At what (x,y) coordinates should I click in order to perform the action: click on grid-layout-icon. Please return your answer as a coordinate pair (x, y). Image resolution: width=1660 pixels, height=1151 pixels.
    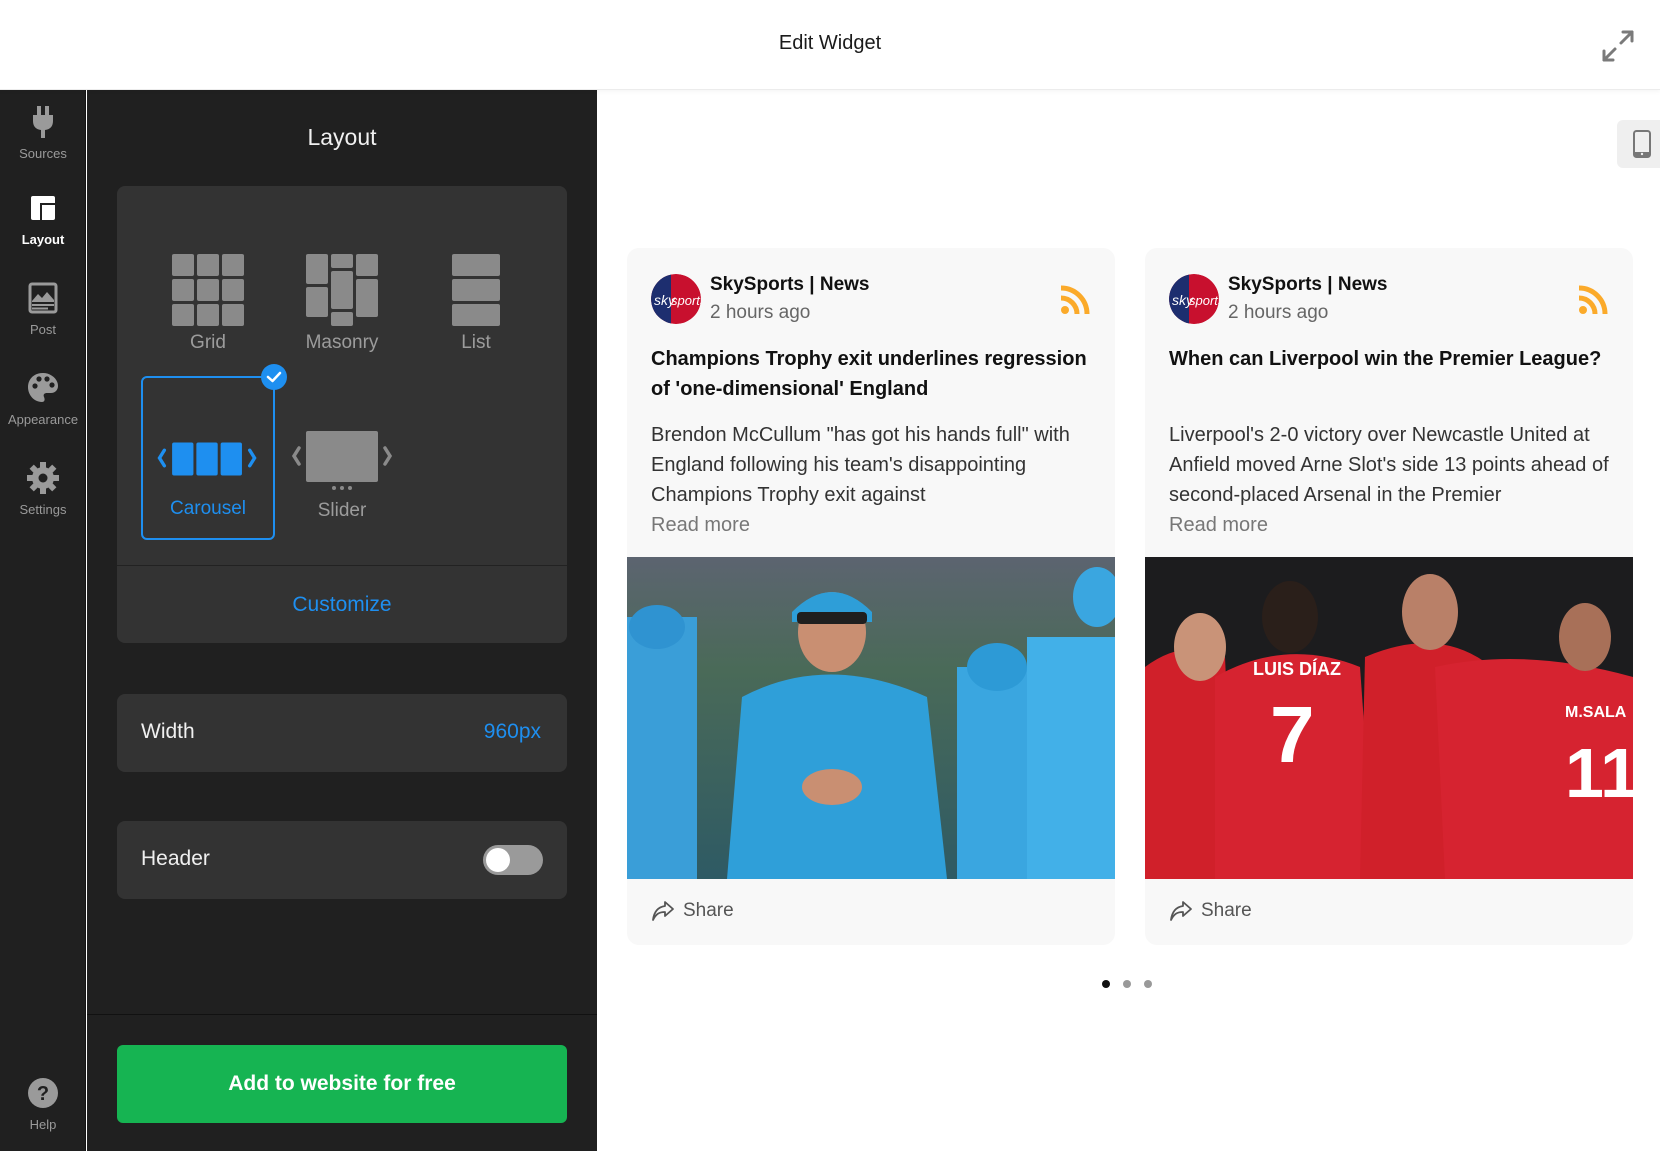
    Looking at the image, I should click on (208, 290).